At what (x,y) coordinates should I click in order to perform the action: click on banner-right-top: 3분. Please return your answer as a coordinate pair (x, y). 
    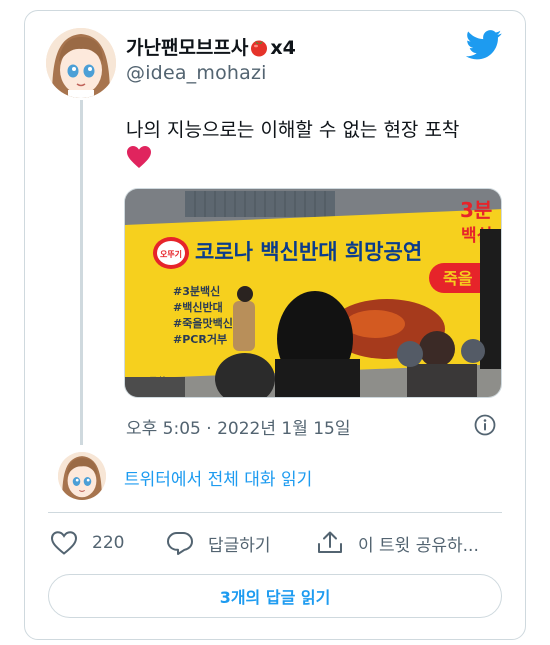
    Looking at the image, I should click on (476, 210).